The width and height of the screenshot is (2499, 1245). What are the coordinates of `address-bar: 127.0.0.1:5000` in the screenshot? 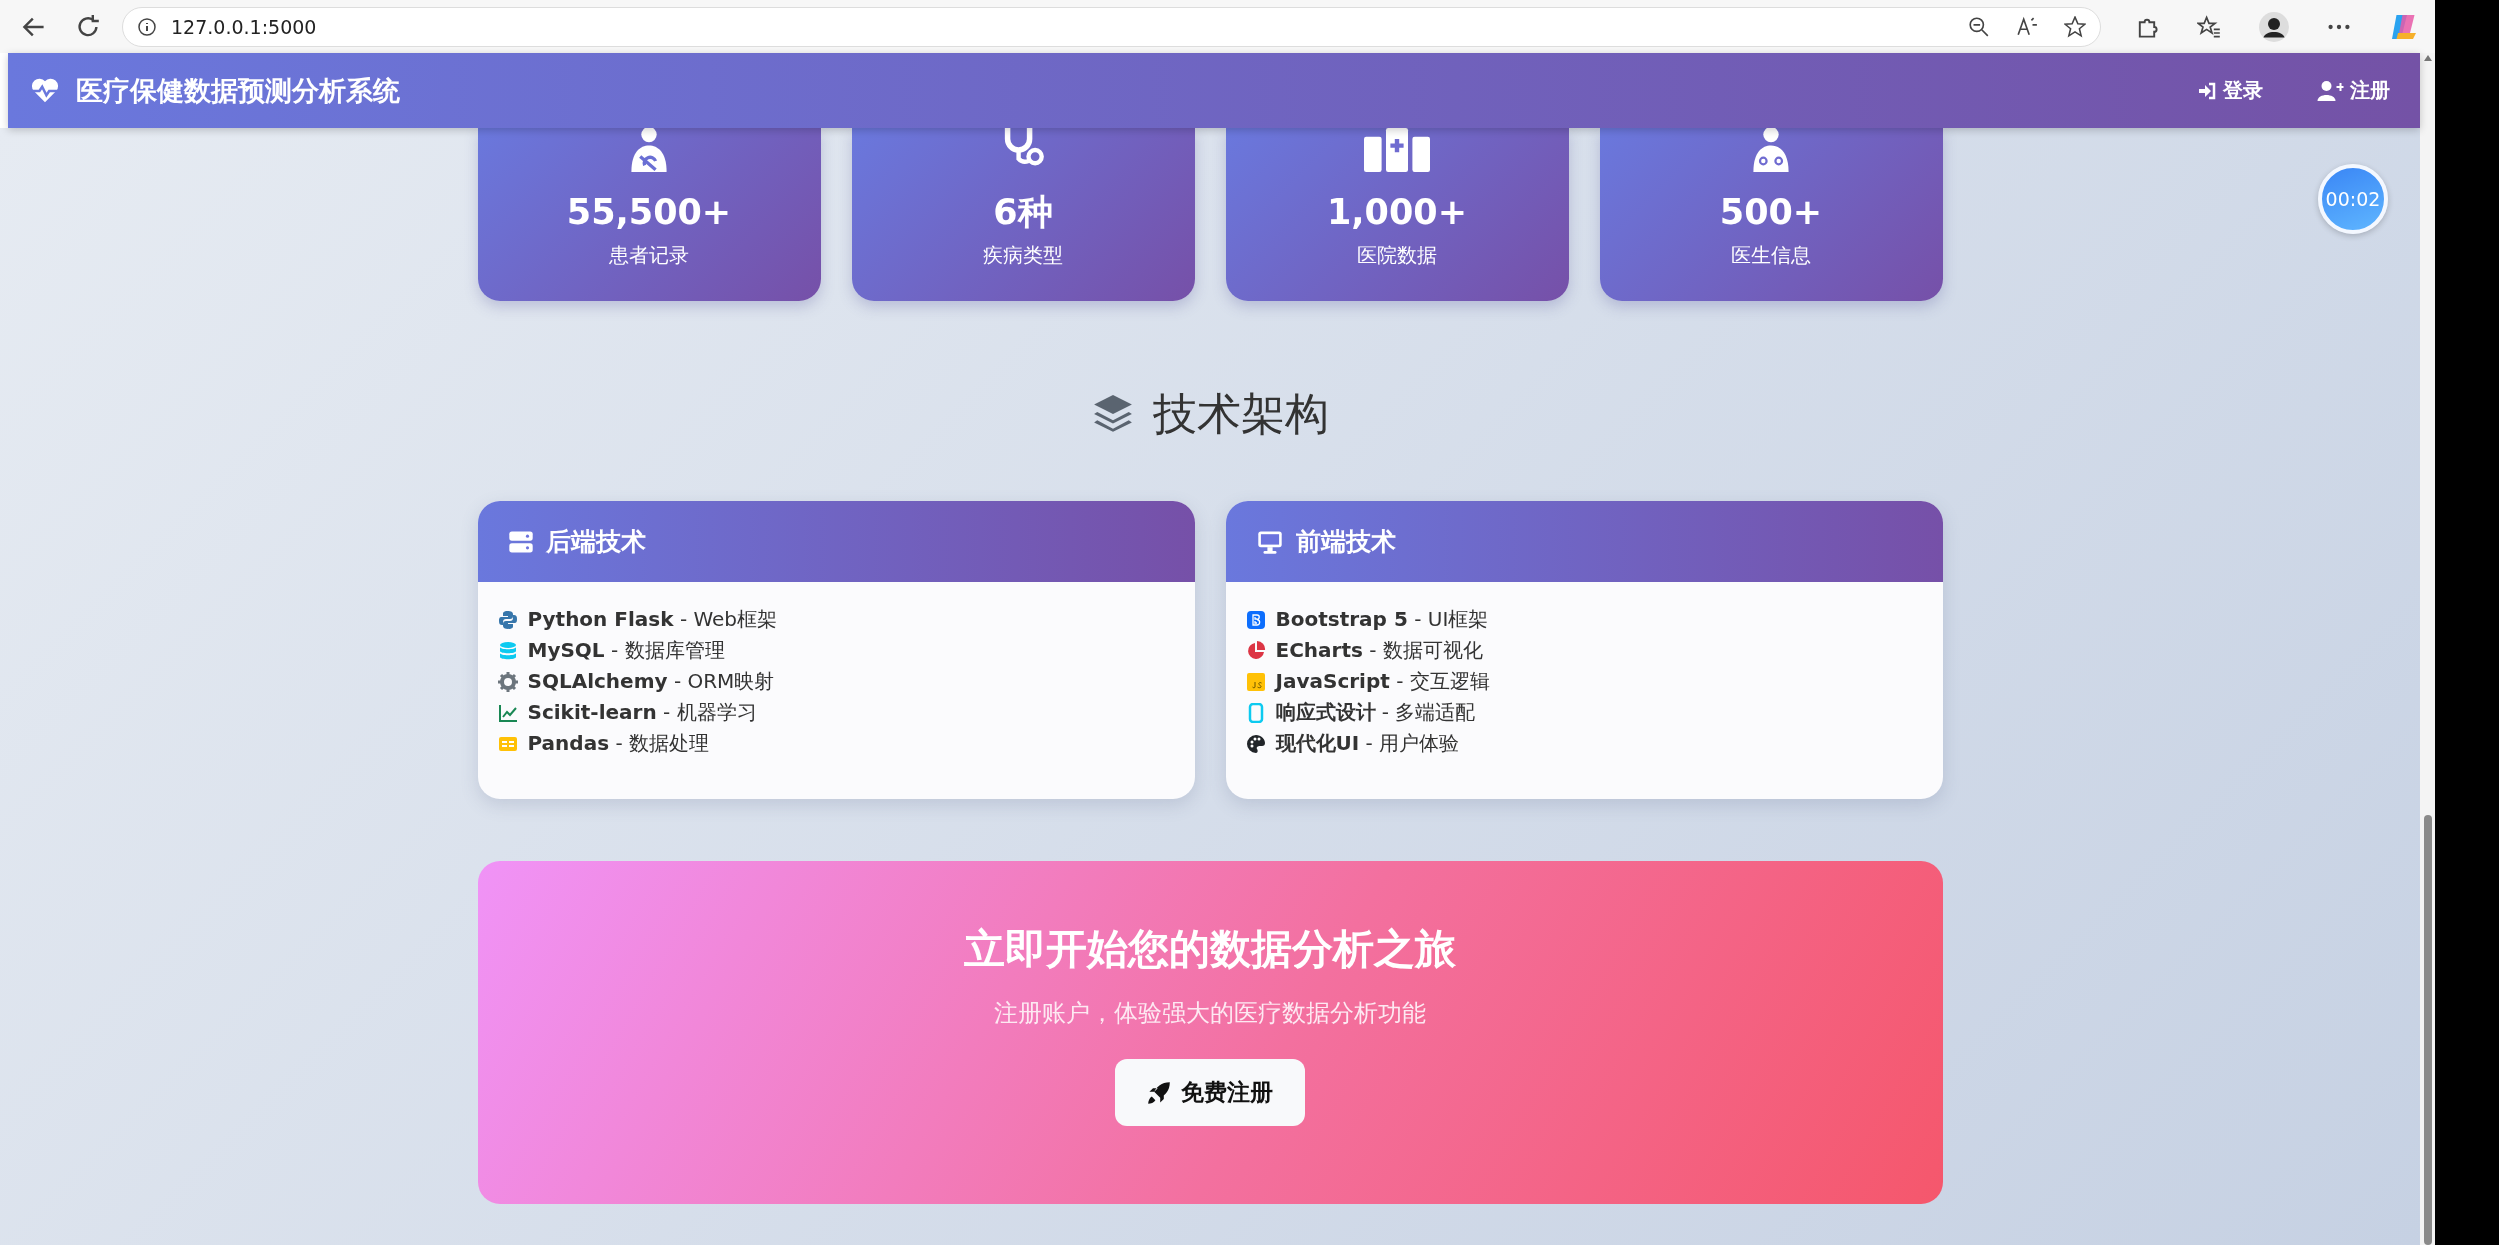 It's located at (1111, 26).